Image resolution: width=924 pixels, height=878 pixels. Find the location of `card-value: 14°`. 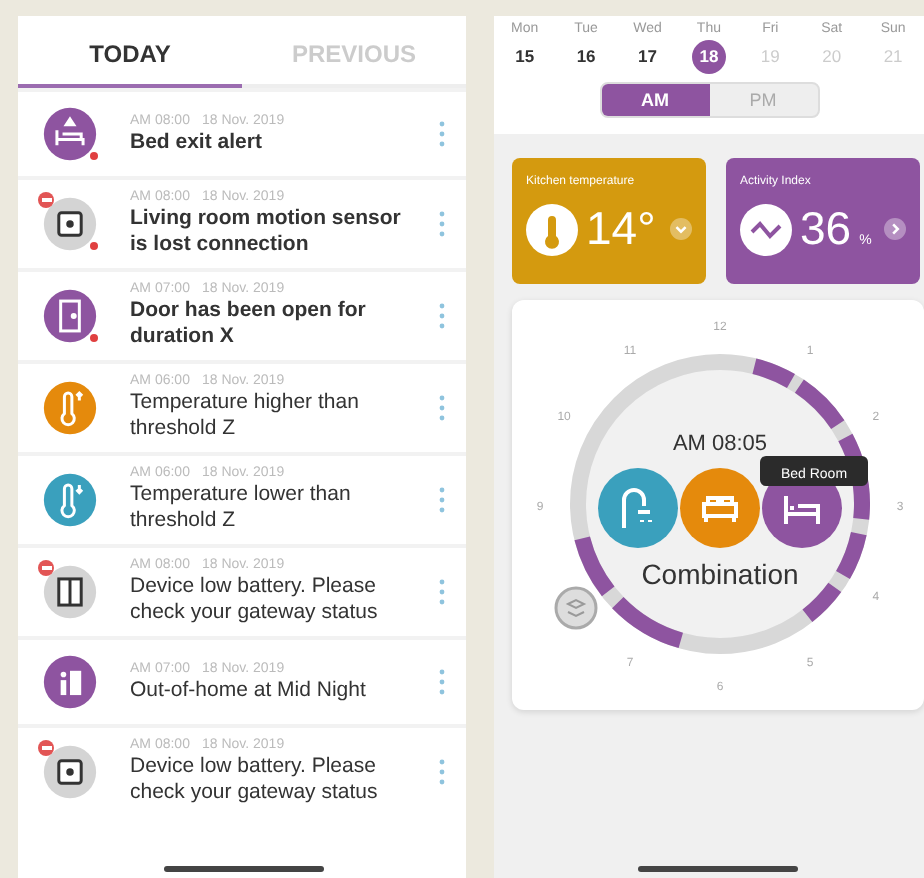

card-value: 14° is located at coordinates (621, 229).